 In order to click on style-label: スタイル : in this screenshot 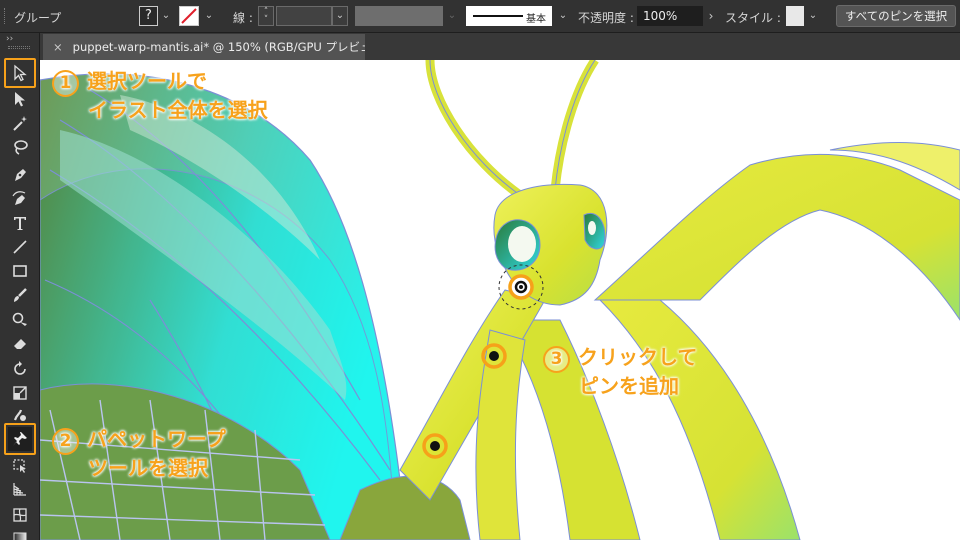, I will do `click(753, 18)`.